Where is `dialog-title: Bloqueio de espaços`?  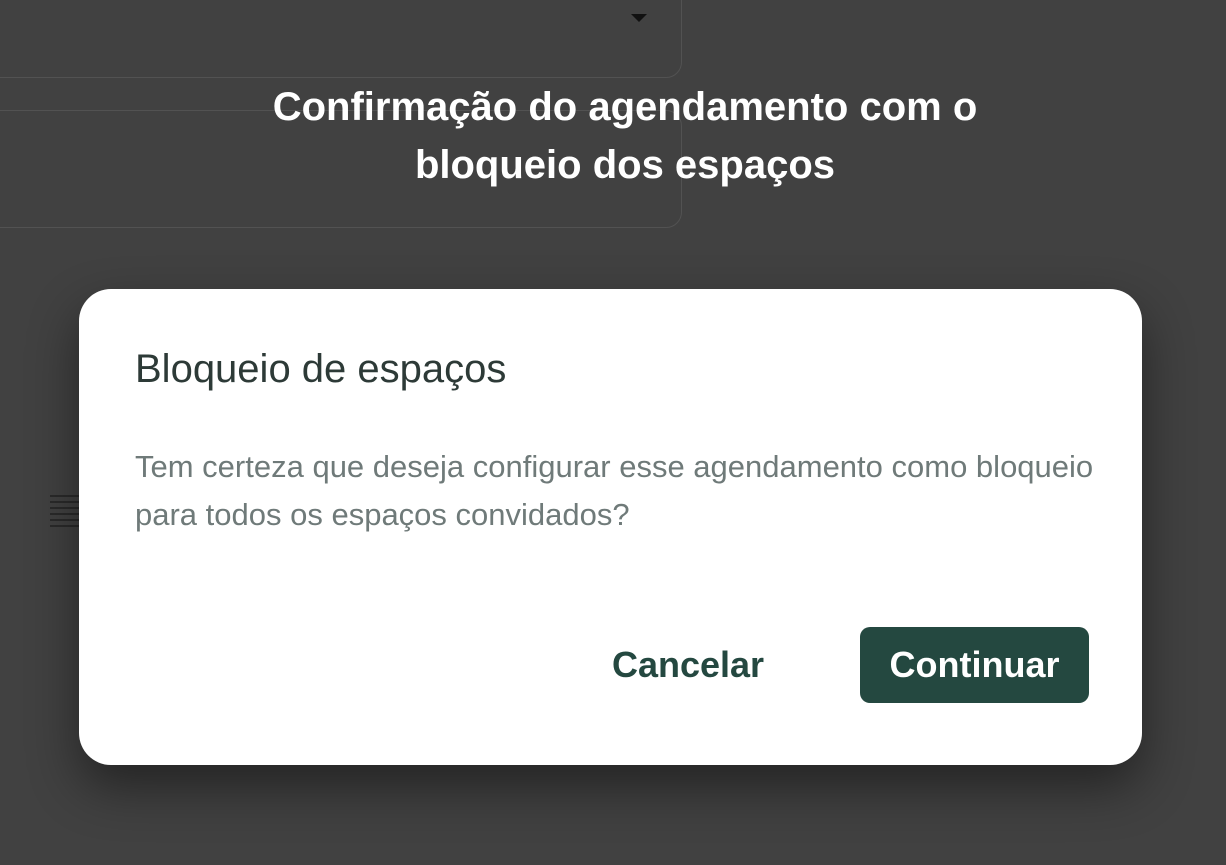
dialog-title: Bloqueio de espaços is located at coordinates (321, 369).